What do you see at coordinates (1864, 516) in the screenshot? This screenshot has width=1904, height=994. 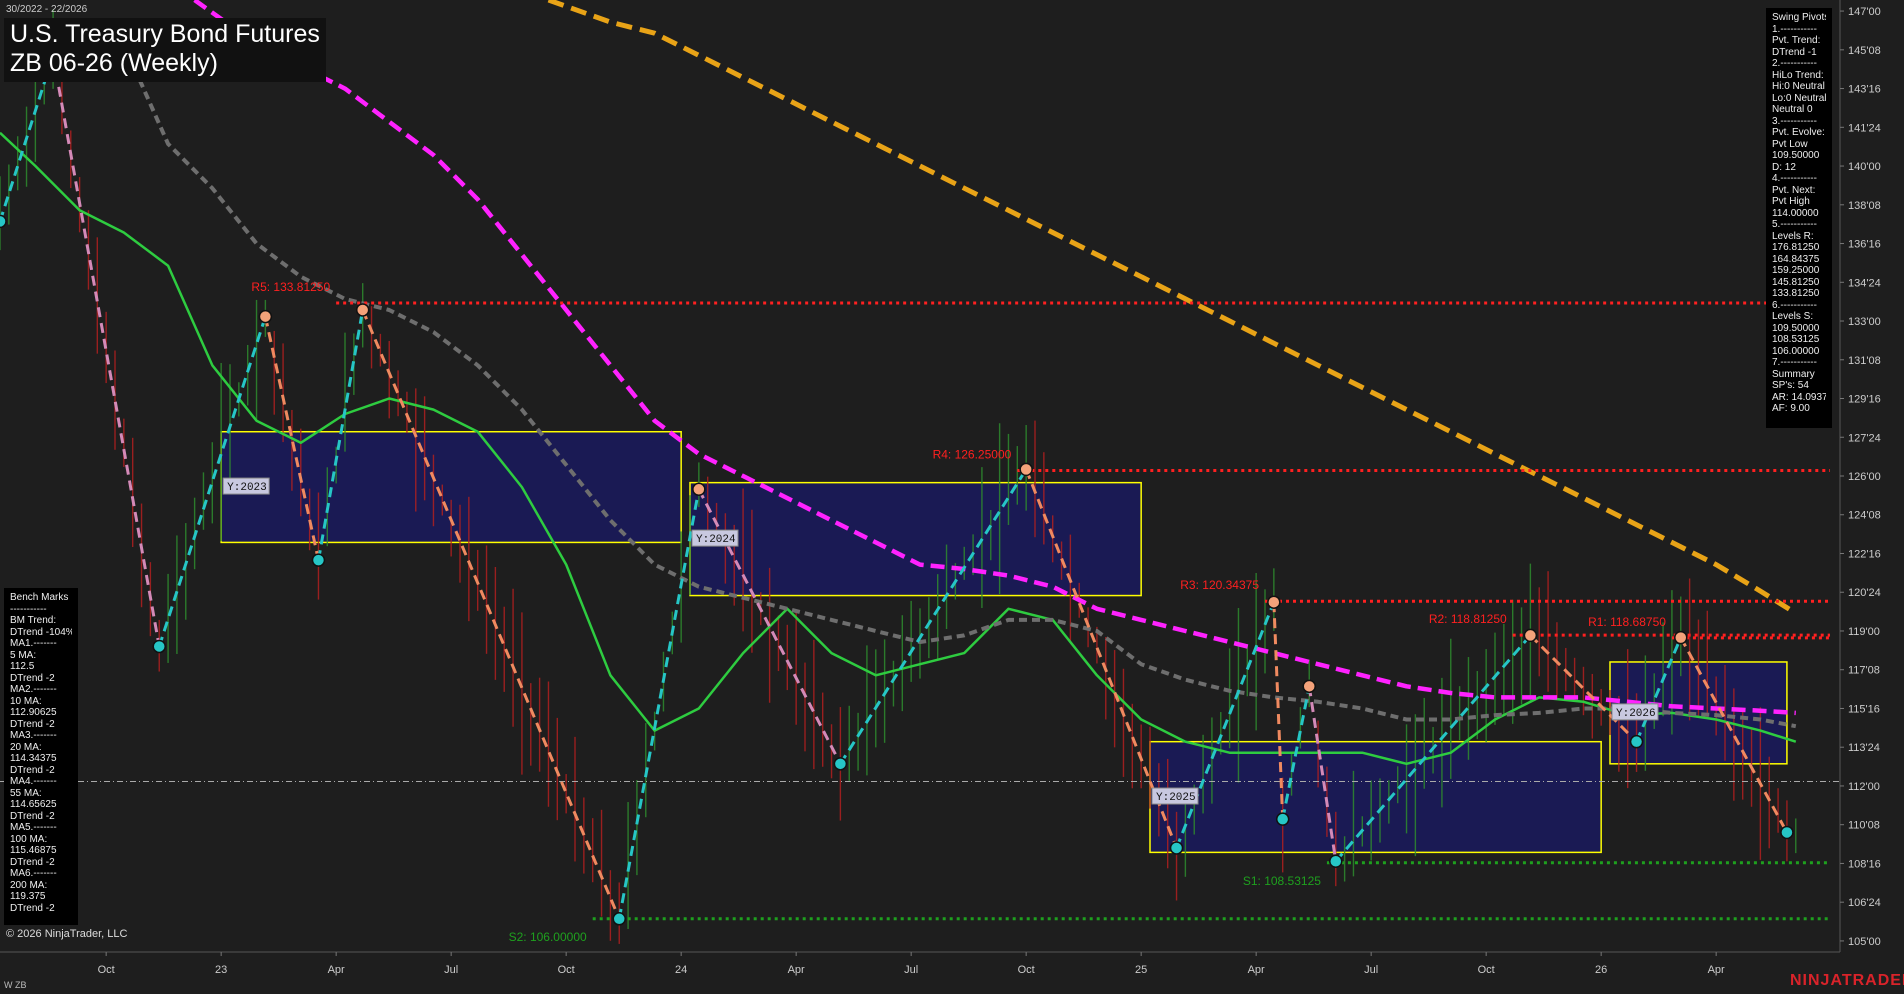 I see `price-tick-label: 124'08` at bounding box center [1864, 516].